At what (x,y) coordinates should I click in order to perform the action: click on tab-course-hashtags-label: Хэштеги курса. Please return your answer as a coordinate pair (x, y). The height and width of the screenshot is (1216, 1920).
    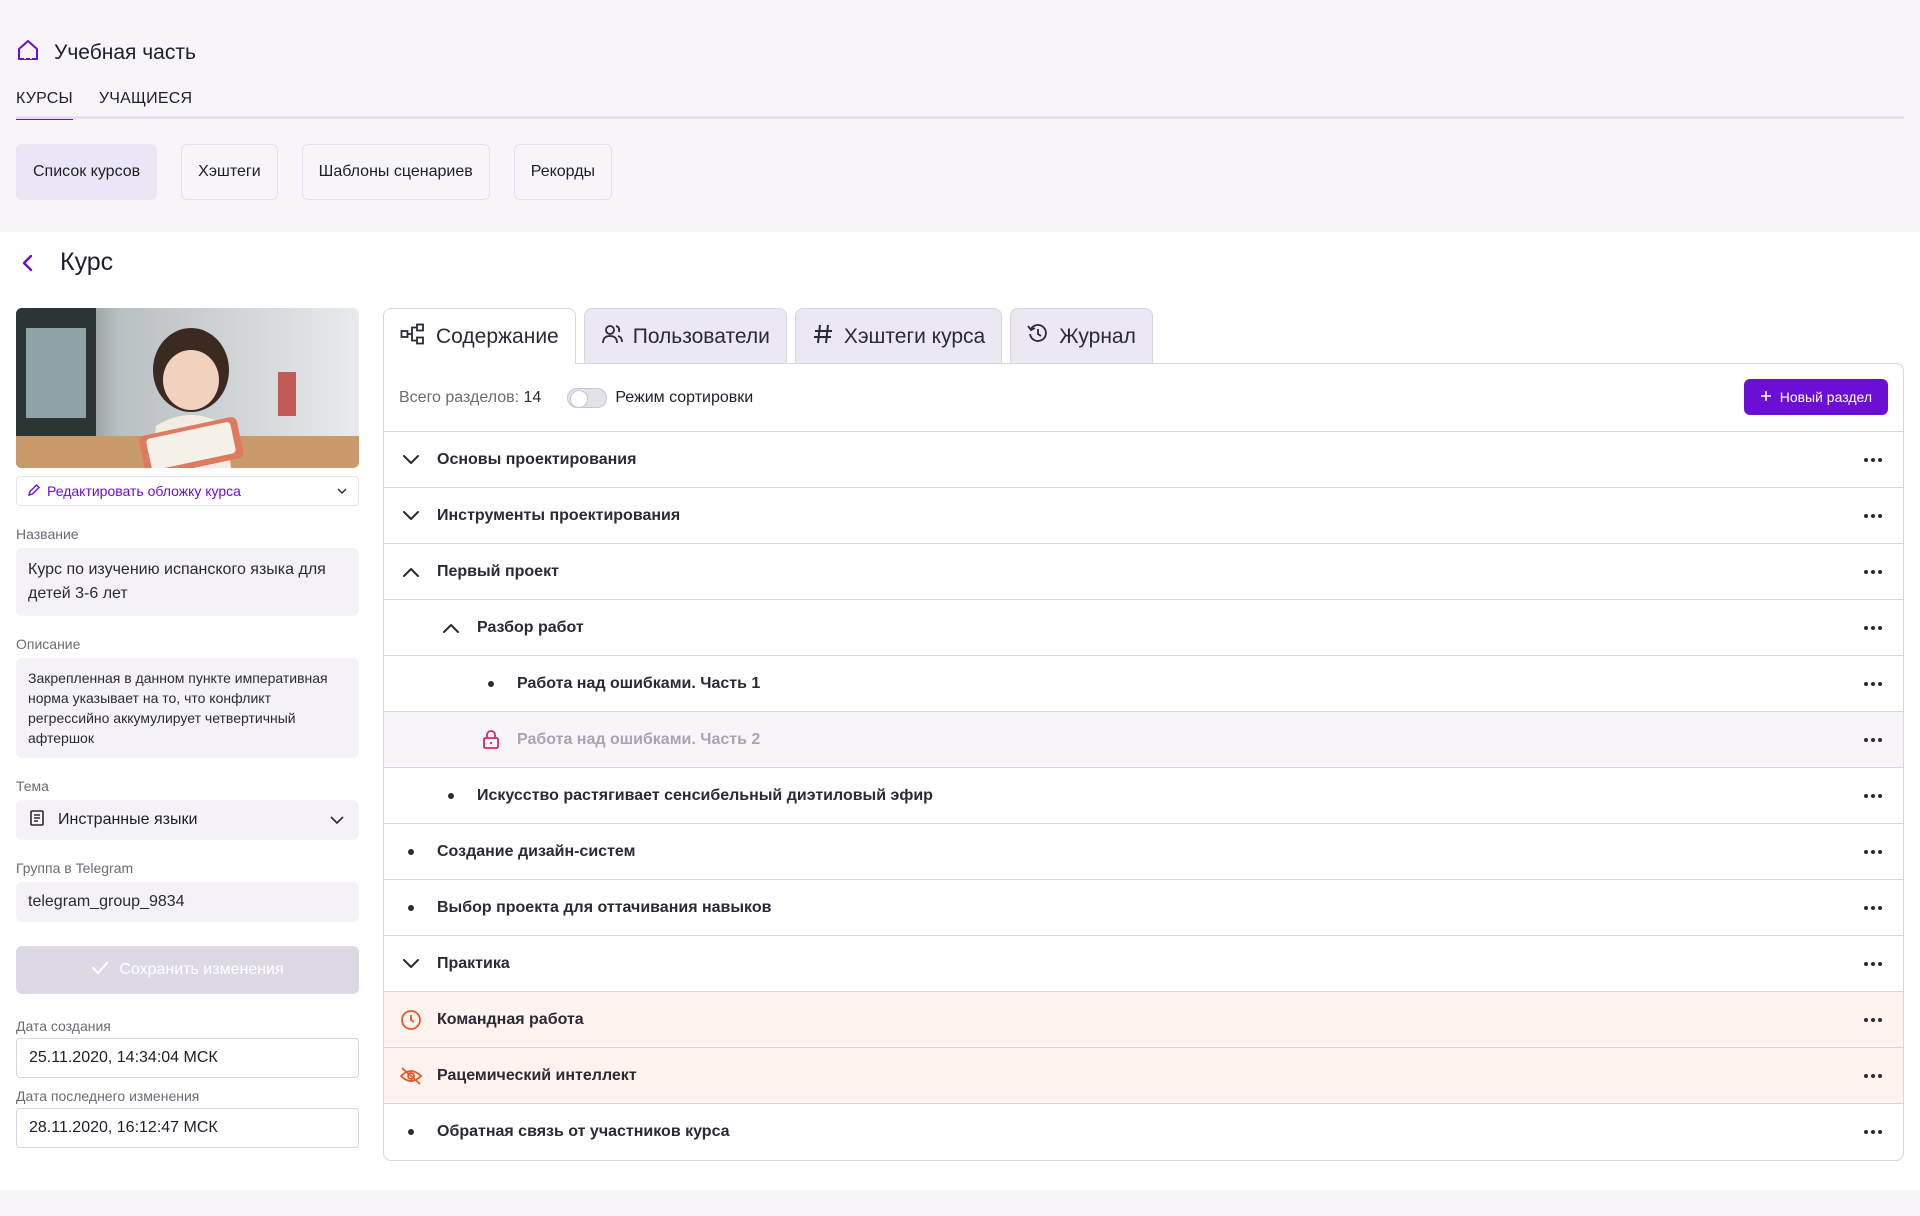
    Looking at the image, I should click on (914, 336).